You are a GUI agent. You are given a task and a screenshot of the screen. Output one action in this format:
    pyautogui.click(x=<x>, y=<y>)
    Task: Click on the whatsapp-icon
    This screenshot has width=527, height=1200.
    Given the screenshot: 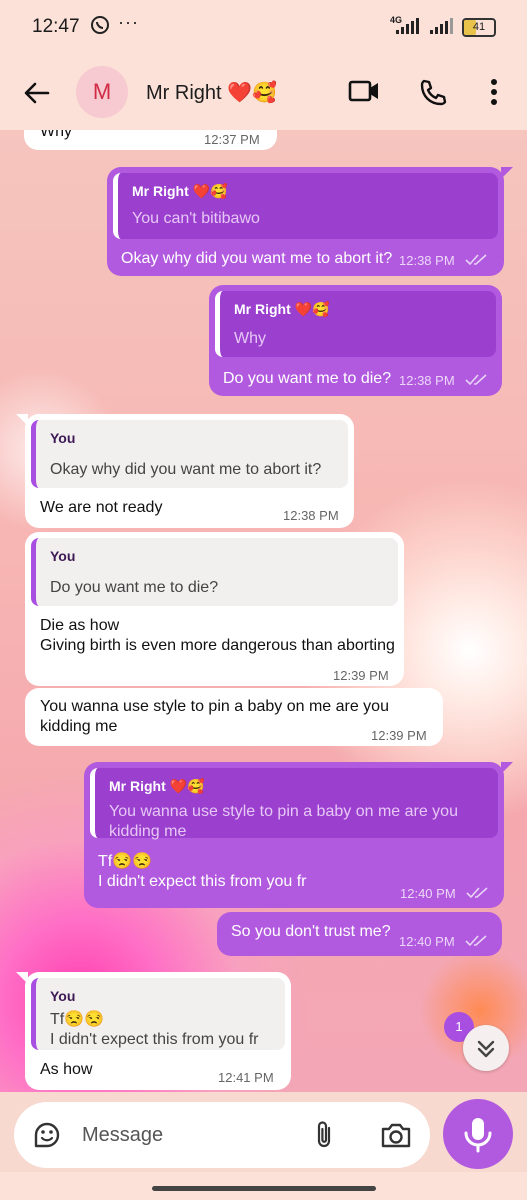 What is the action you would take?
    pyautogui.click(x=100, y=27)
    